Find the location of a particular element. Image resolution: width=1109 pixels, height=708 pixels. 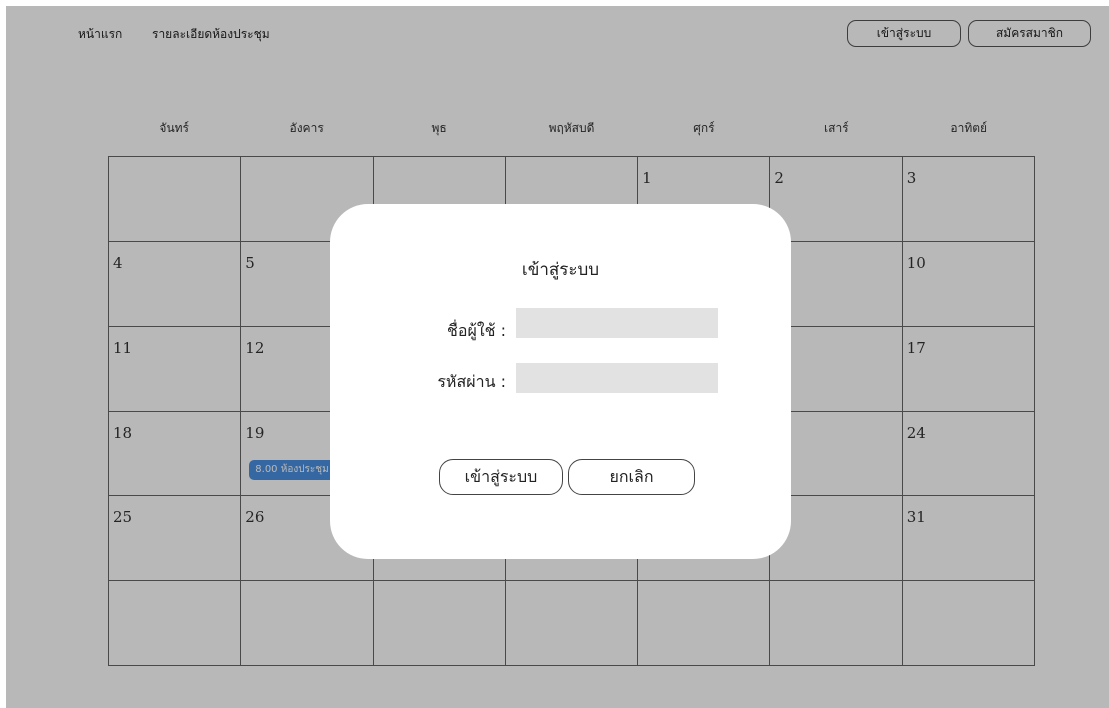

username-label: ชื่อผู้ใช้ : is located at coordinates (476, 330).